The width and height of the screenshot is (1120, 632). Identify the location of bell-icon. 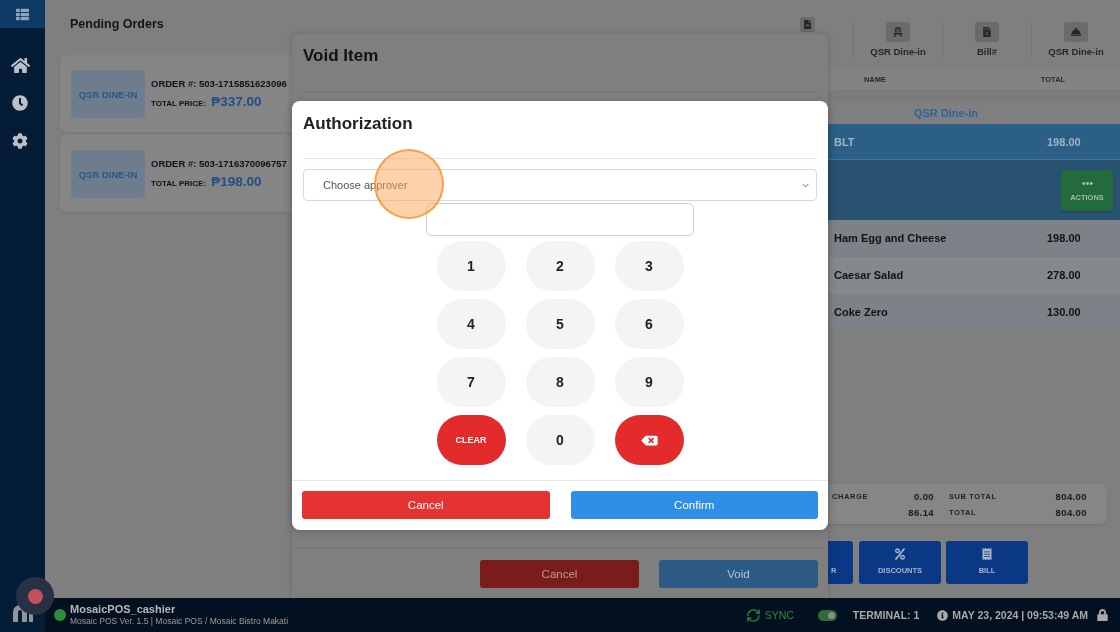
(1076, 32).